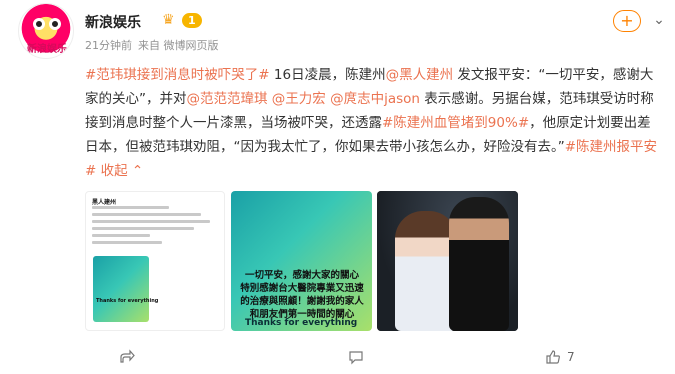 This screenshot has width=675, height=374. Describe the element at coordinates (135, 171) in the screenshot. I see `chevron-up-icon: ⌃` at that location.